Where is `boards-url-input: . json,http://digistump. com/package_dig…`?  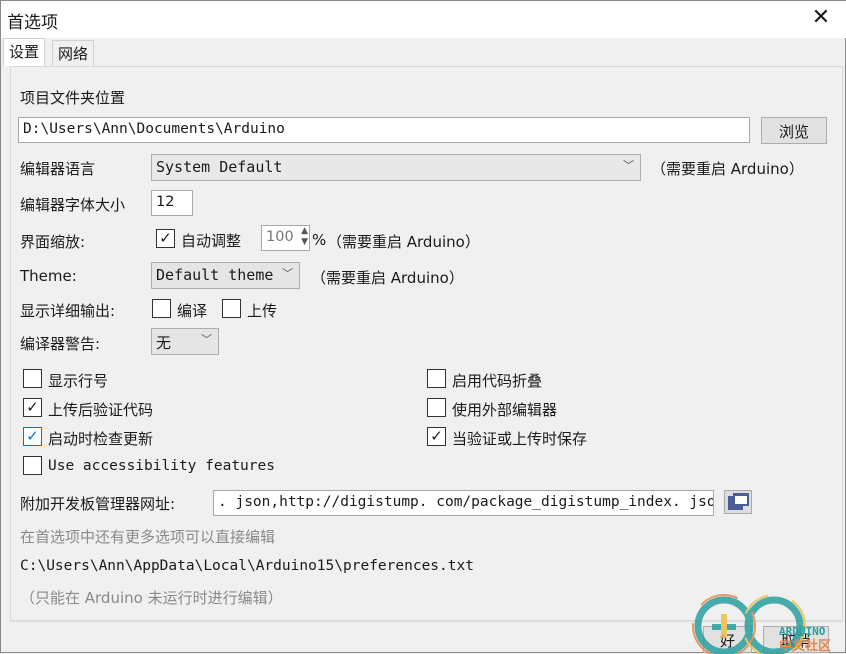
boards-url-input: . json,http://digistump. com/package_dig… is located at coordinates (463, 503).